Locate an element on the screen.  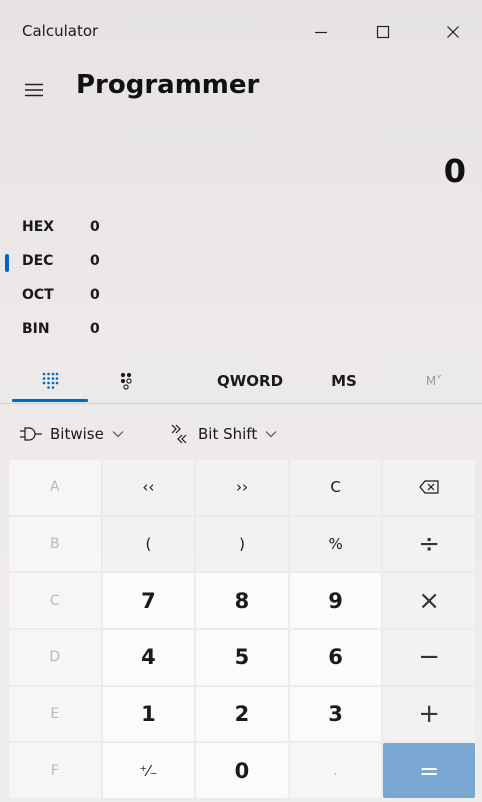
key-divide: ÷ is located at coordinates (429, 544).